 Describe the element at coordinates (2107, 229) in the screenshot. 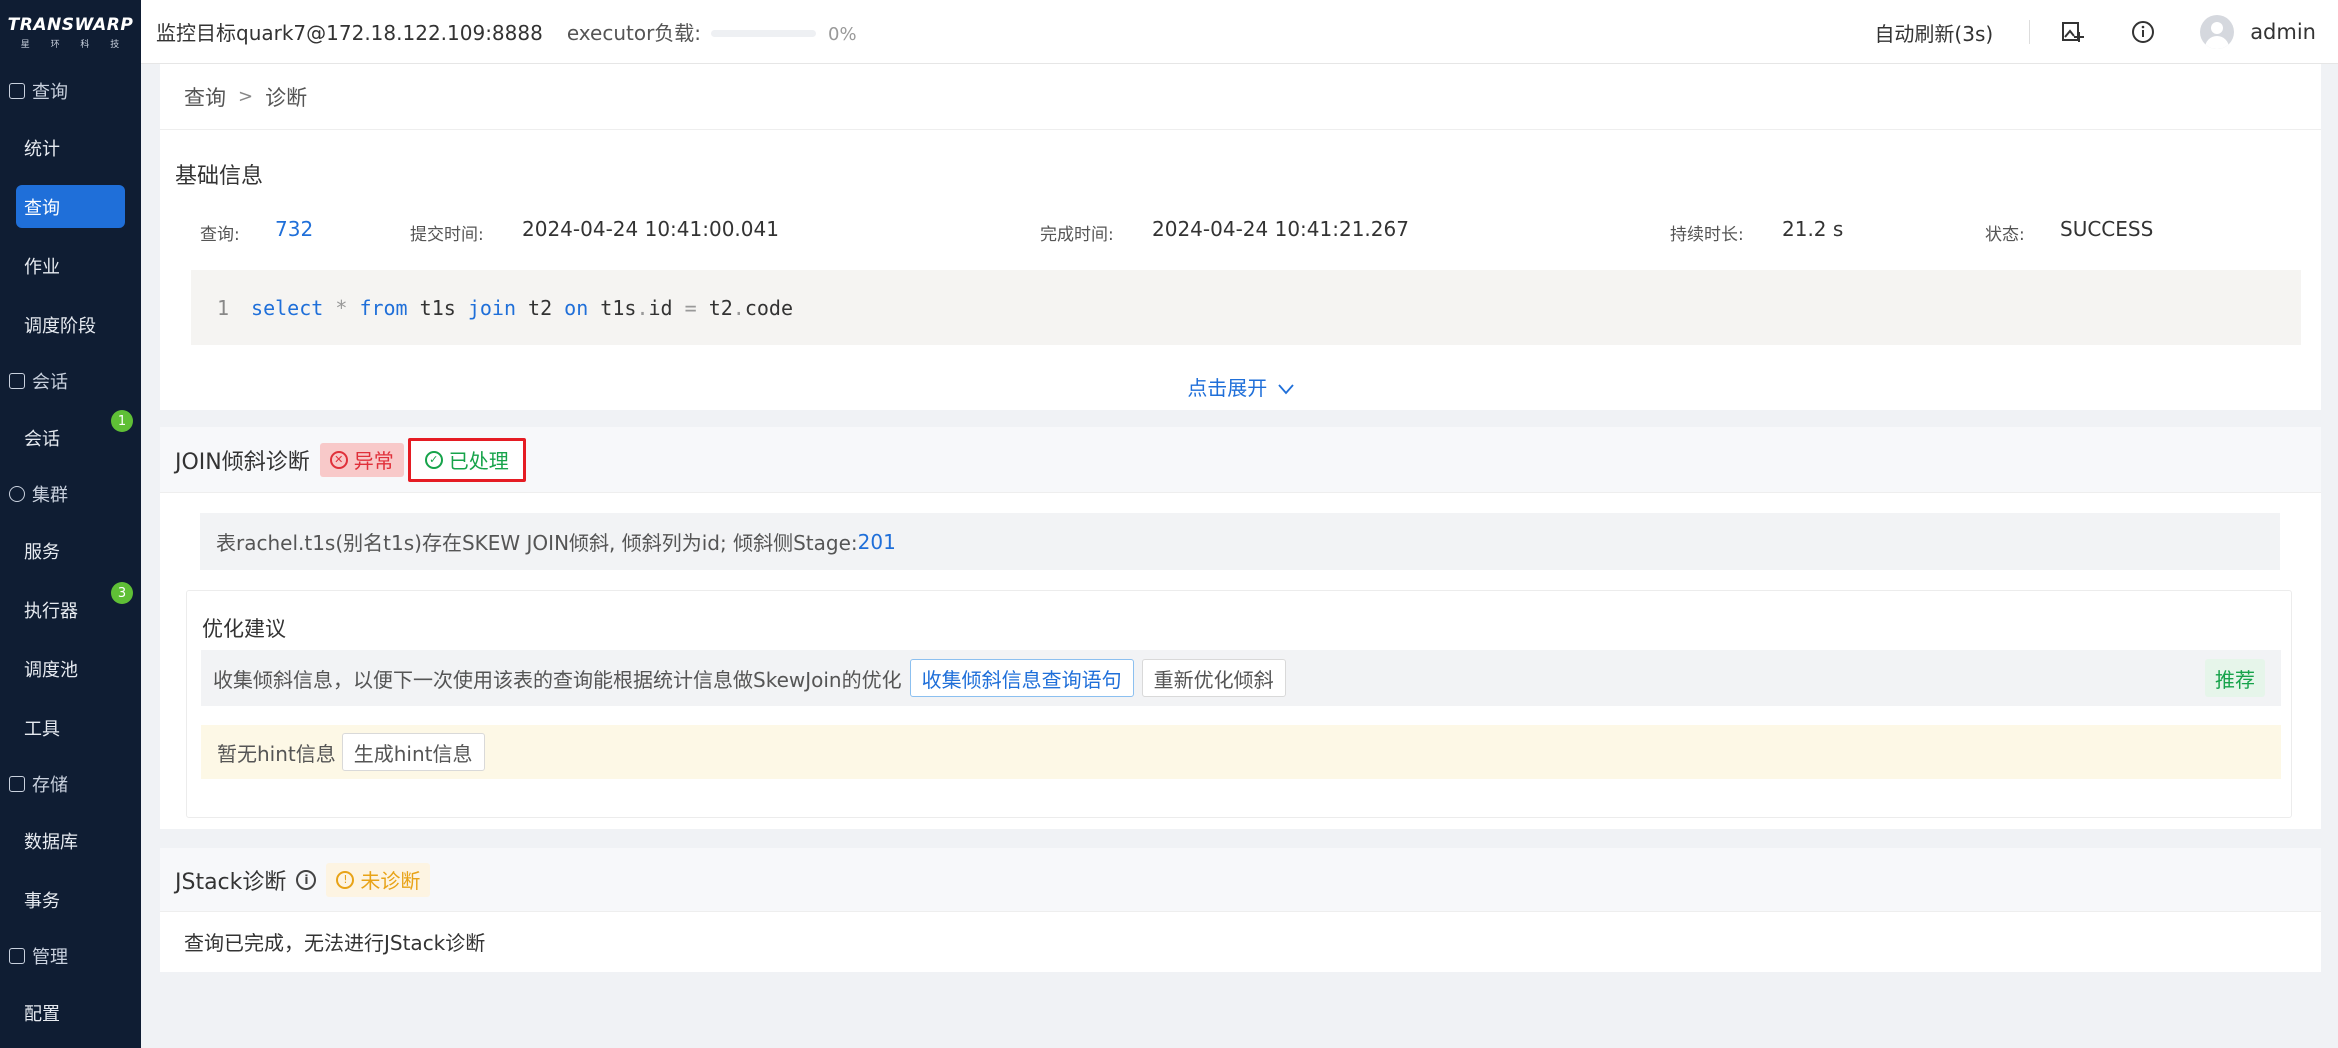

I see `status-value: SUCCESS` at that location.